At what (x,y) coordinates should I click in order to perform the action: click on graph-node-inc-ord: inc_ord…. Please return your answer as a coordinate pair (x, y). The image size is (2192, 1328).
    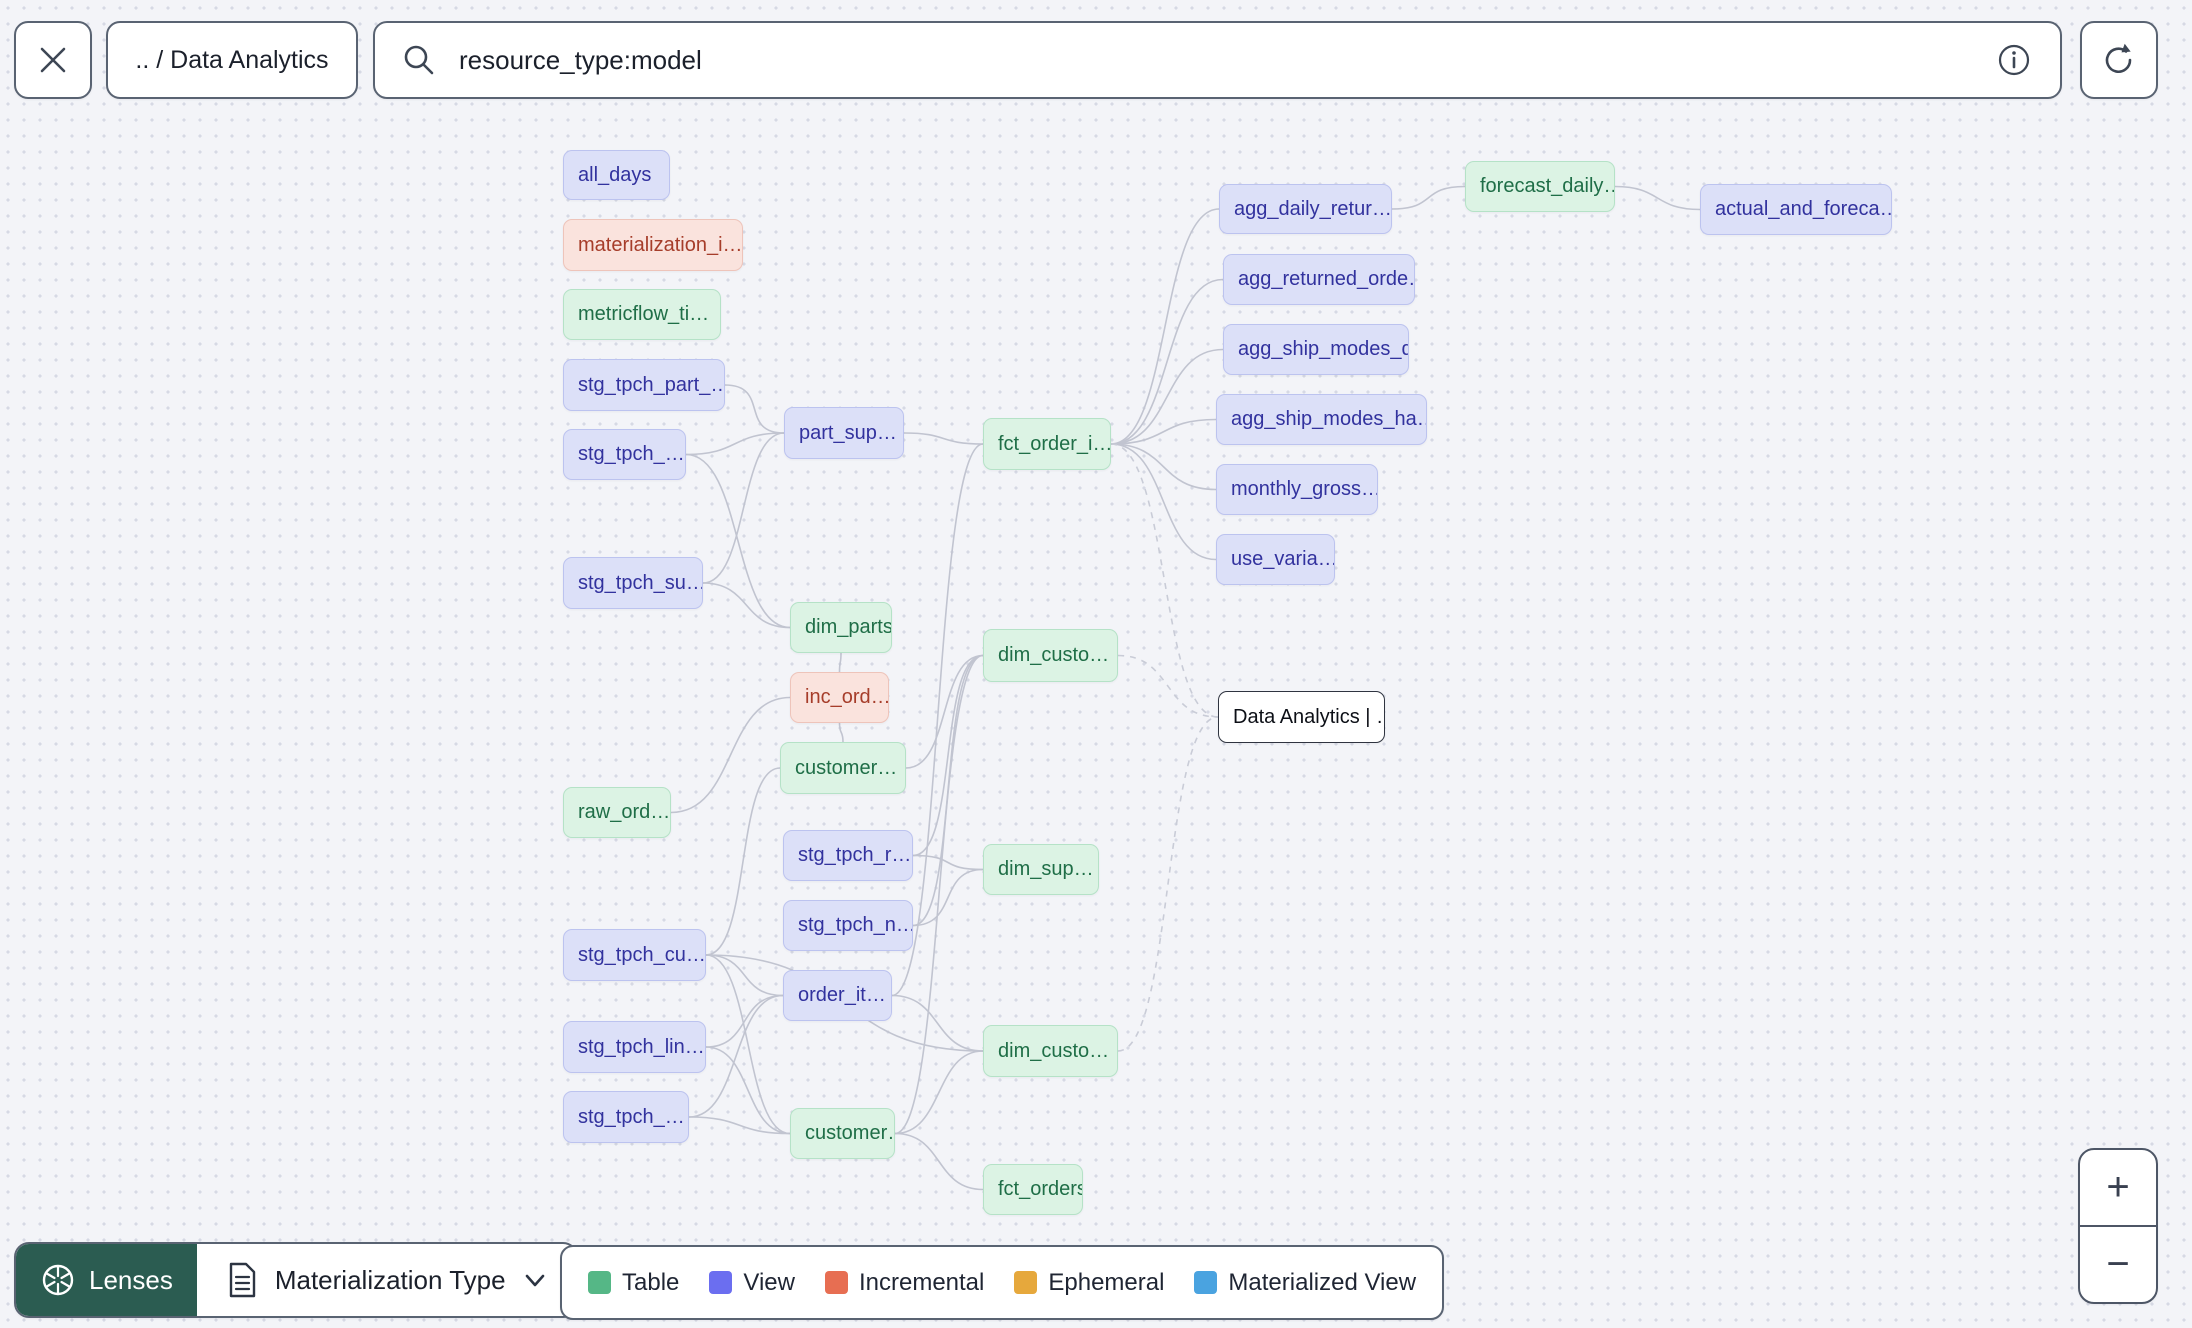
    Looking at the image, I should click on (839, 697).